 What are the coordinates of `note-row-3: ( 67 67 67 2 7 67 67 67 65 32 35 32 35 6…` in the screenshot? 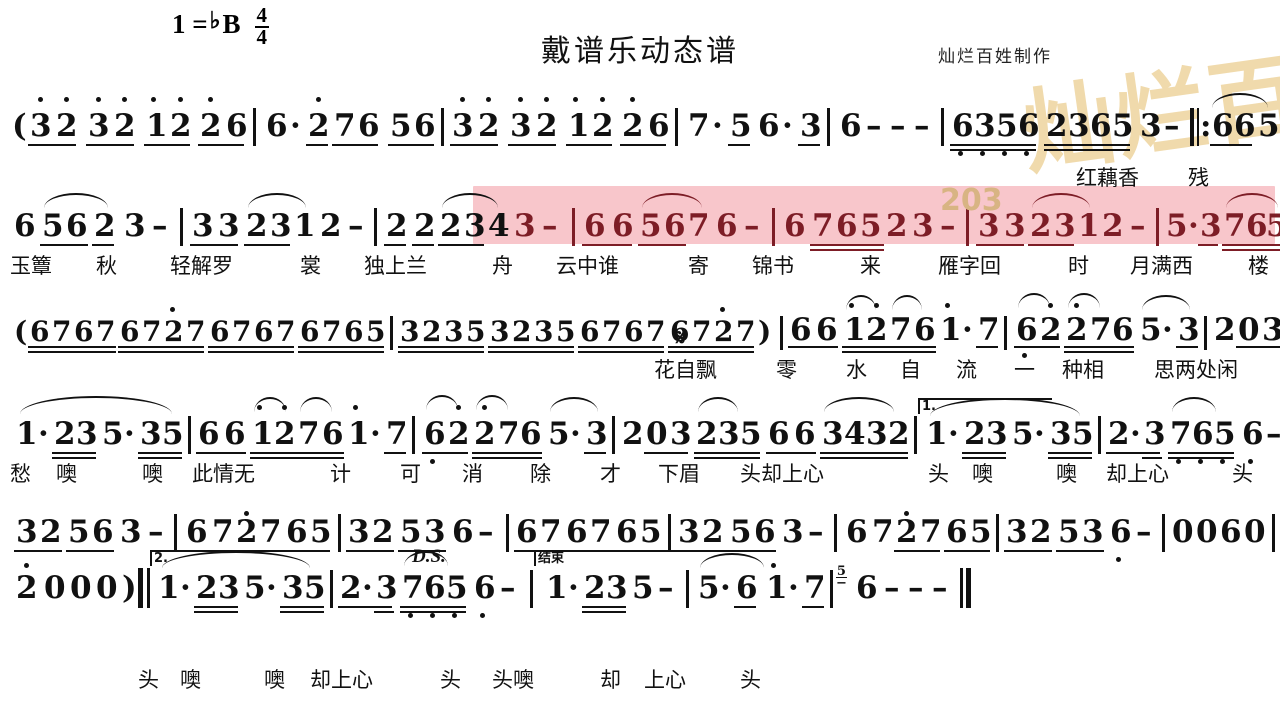 It's located at (640, 325).